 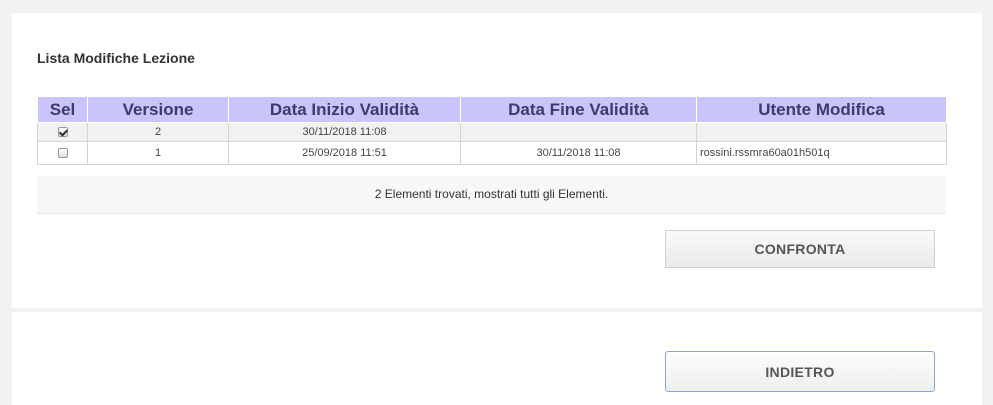 What do you see at coordinates (344, 132) in the screenshot?
I see `start-date-cell: 30/11/2018 11:08` at bounding box center [344, 132].